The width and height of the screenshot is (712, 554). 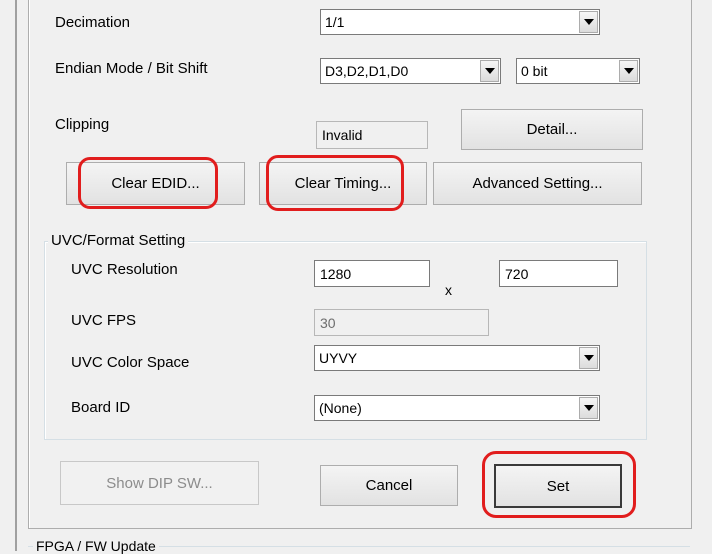 I want to click on clipping-field: Invalid, so click(x=372, y=135).